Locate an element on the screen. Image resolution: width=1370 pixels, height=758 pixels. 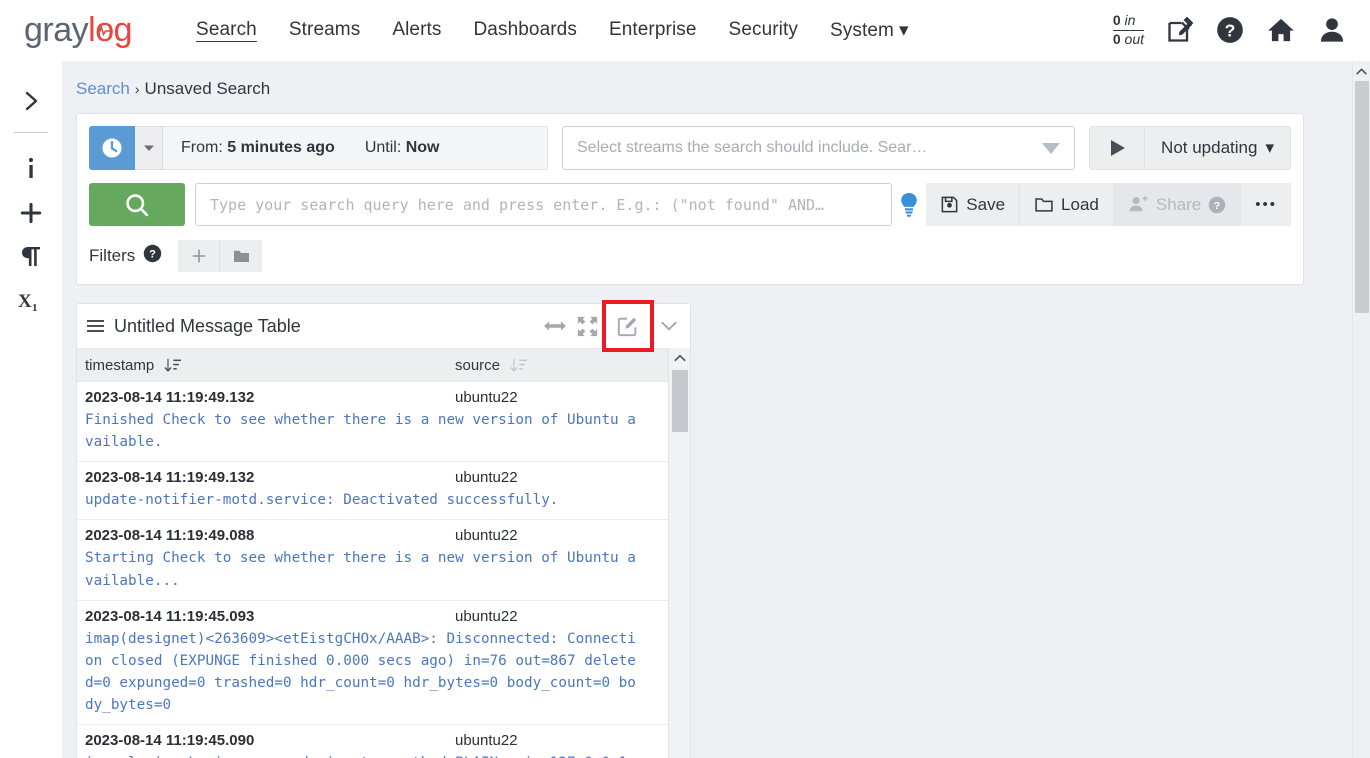
graylog-logo: gray l o g is located at coordinates (78, 30).